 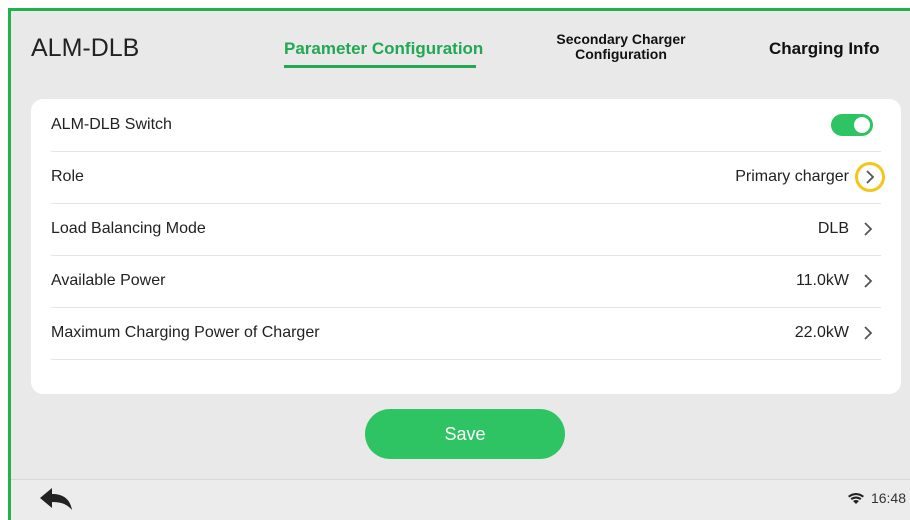 I want to click on setting-value: 11.0kW, so click(x=822, y=280).